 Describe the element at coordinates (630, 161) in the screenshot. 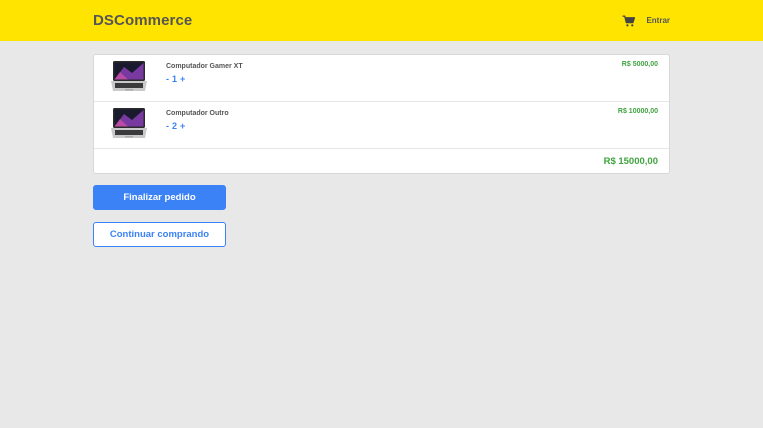

I see `cart-total: R$ 15000,00` at that location.